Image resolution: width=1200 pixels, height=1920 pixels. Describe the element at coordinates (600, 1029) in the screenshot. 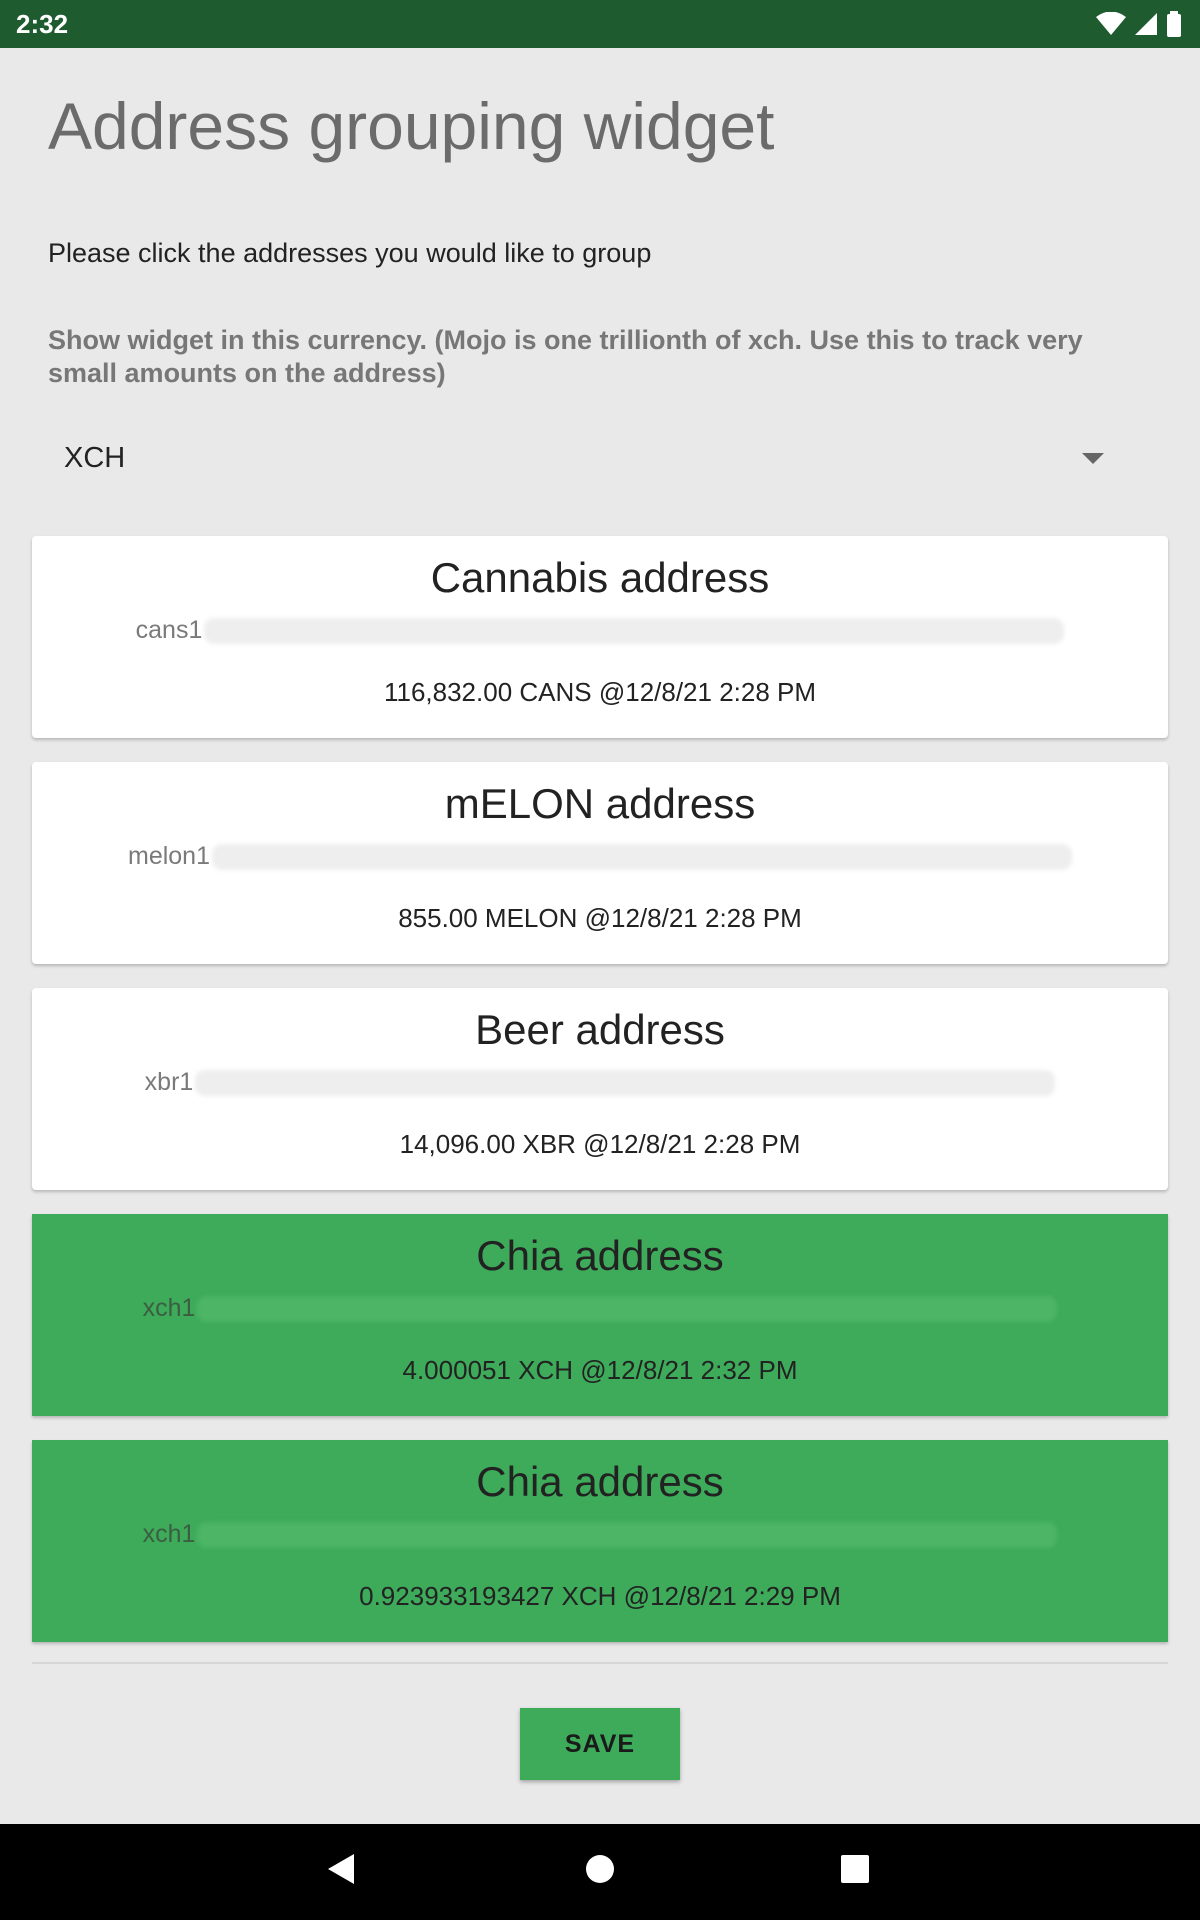

I see `address-card-title: Beer address` at that location.